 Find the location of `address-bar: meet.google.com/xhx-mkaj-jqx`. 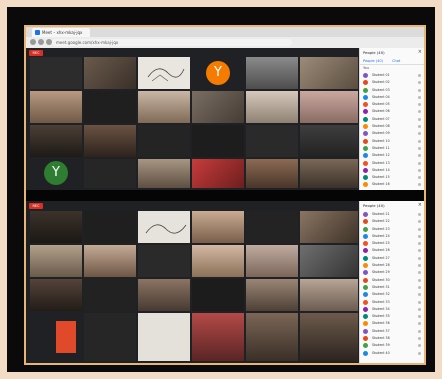

address-bar: meet.google.com/xhx-mkaj-jqx is located at coordinates (172, 42).